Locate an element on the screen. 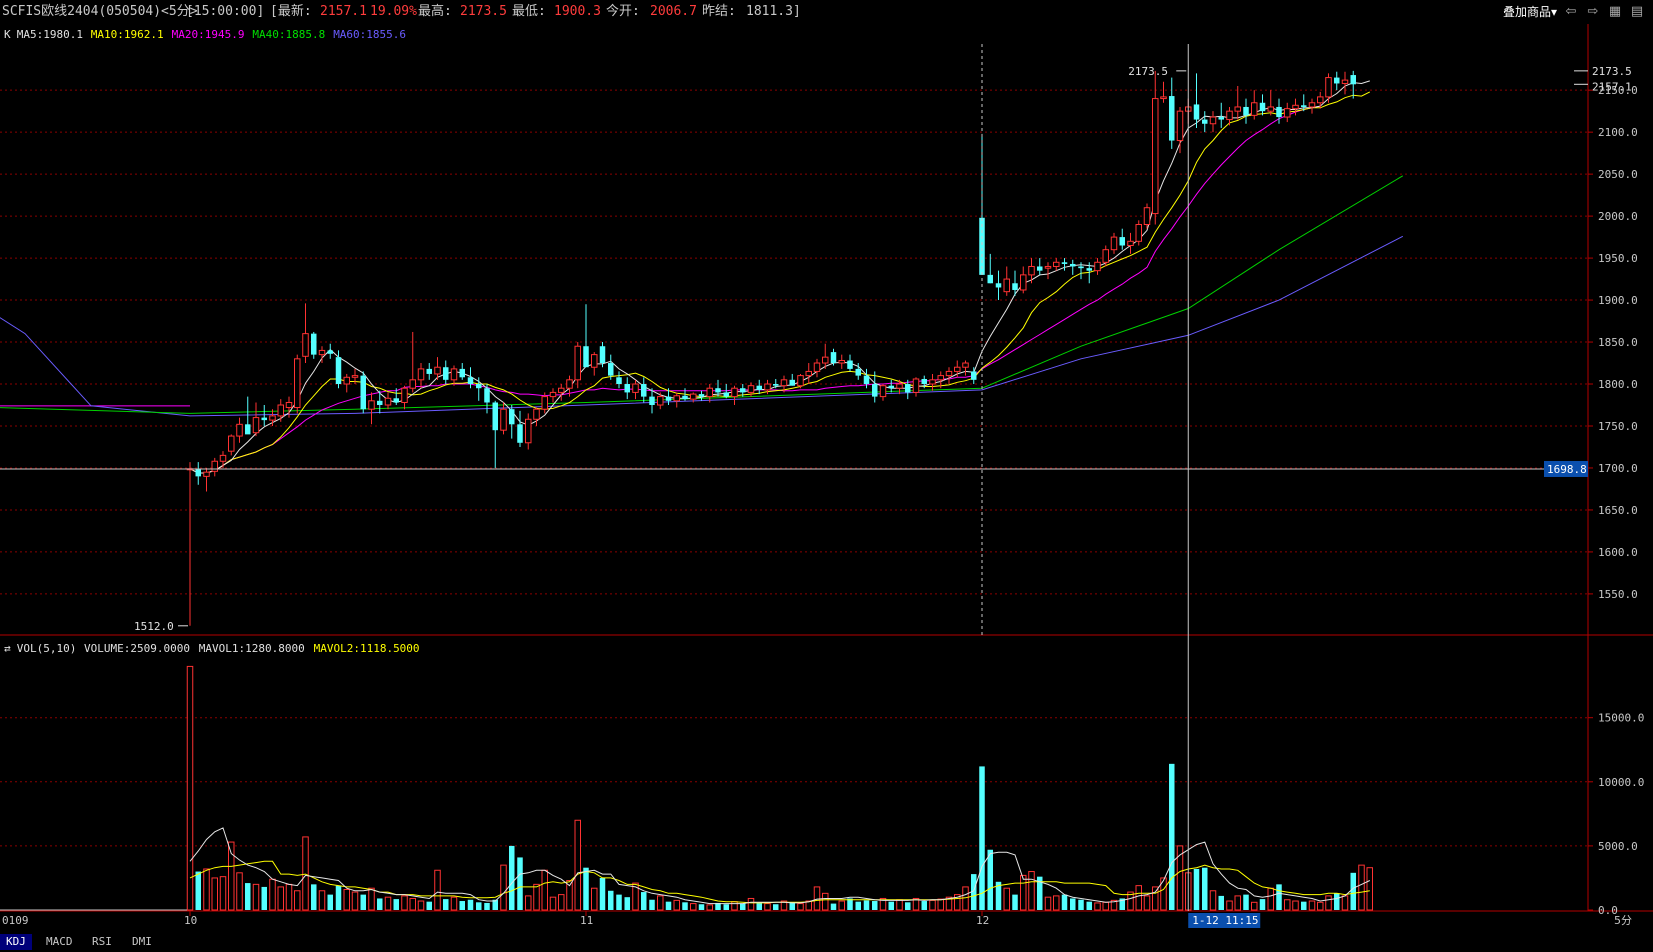 The height and width of the screenshot is (952, 1653). layout-grid-icon: ▦ is located at coordinates (1615, 12).